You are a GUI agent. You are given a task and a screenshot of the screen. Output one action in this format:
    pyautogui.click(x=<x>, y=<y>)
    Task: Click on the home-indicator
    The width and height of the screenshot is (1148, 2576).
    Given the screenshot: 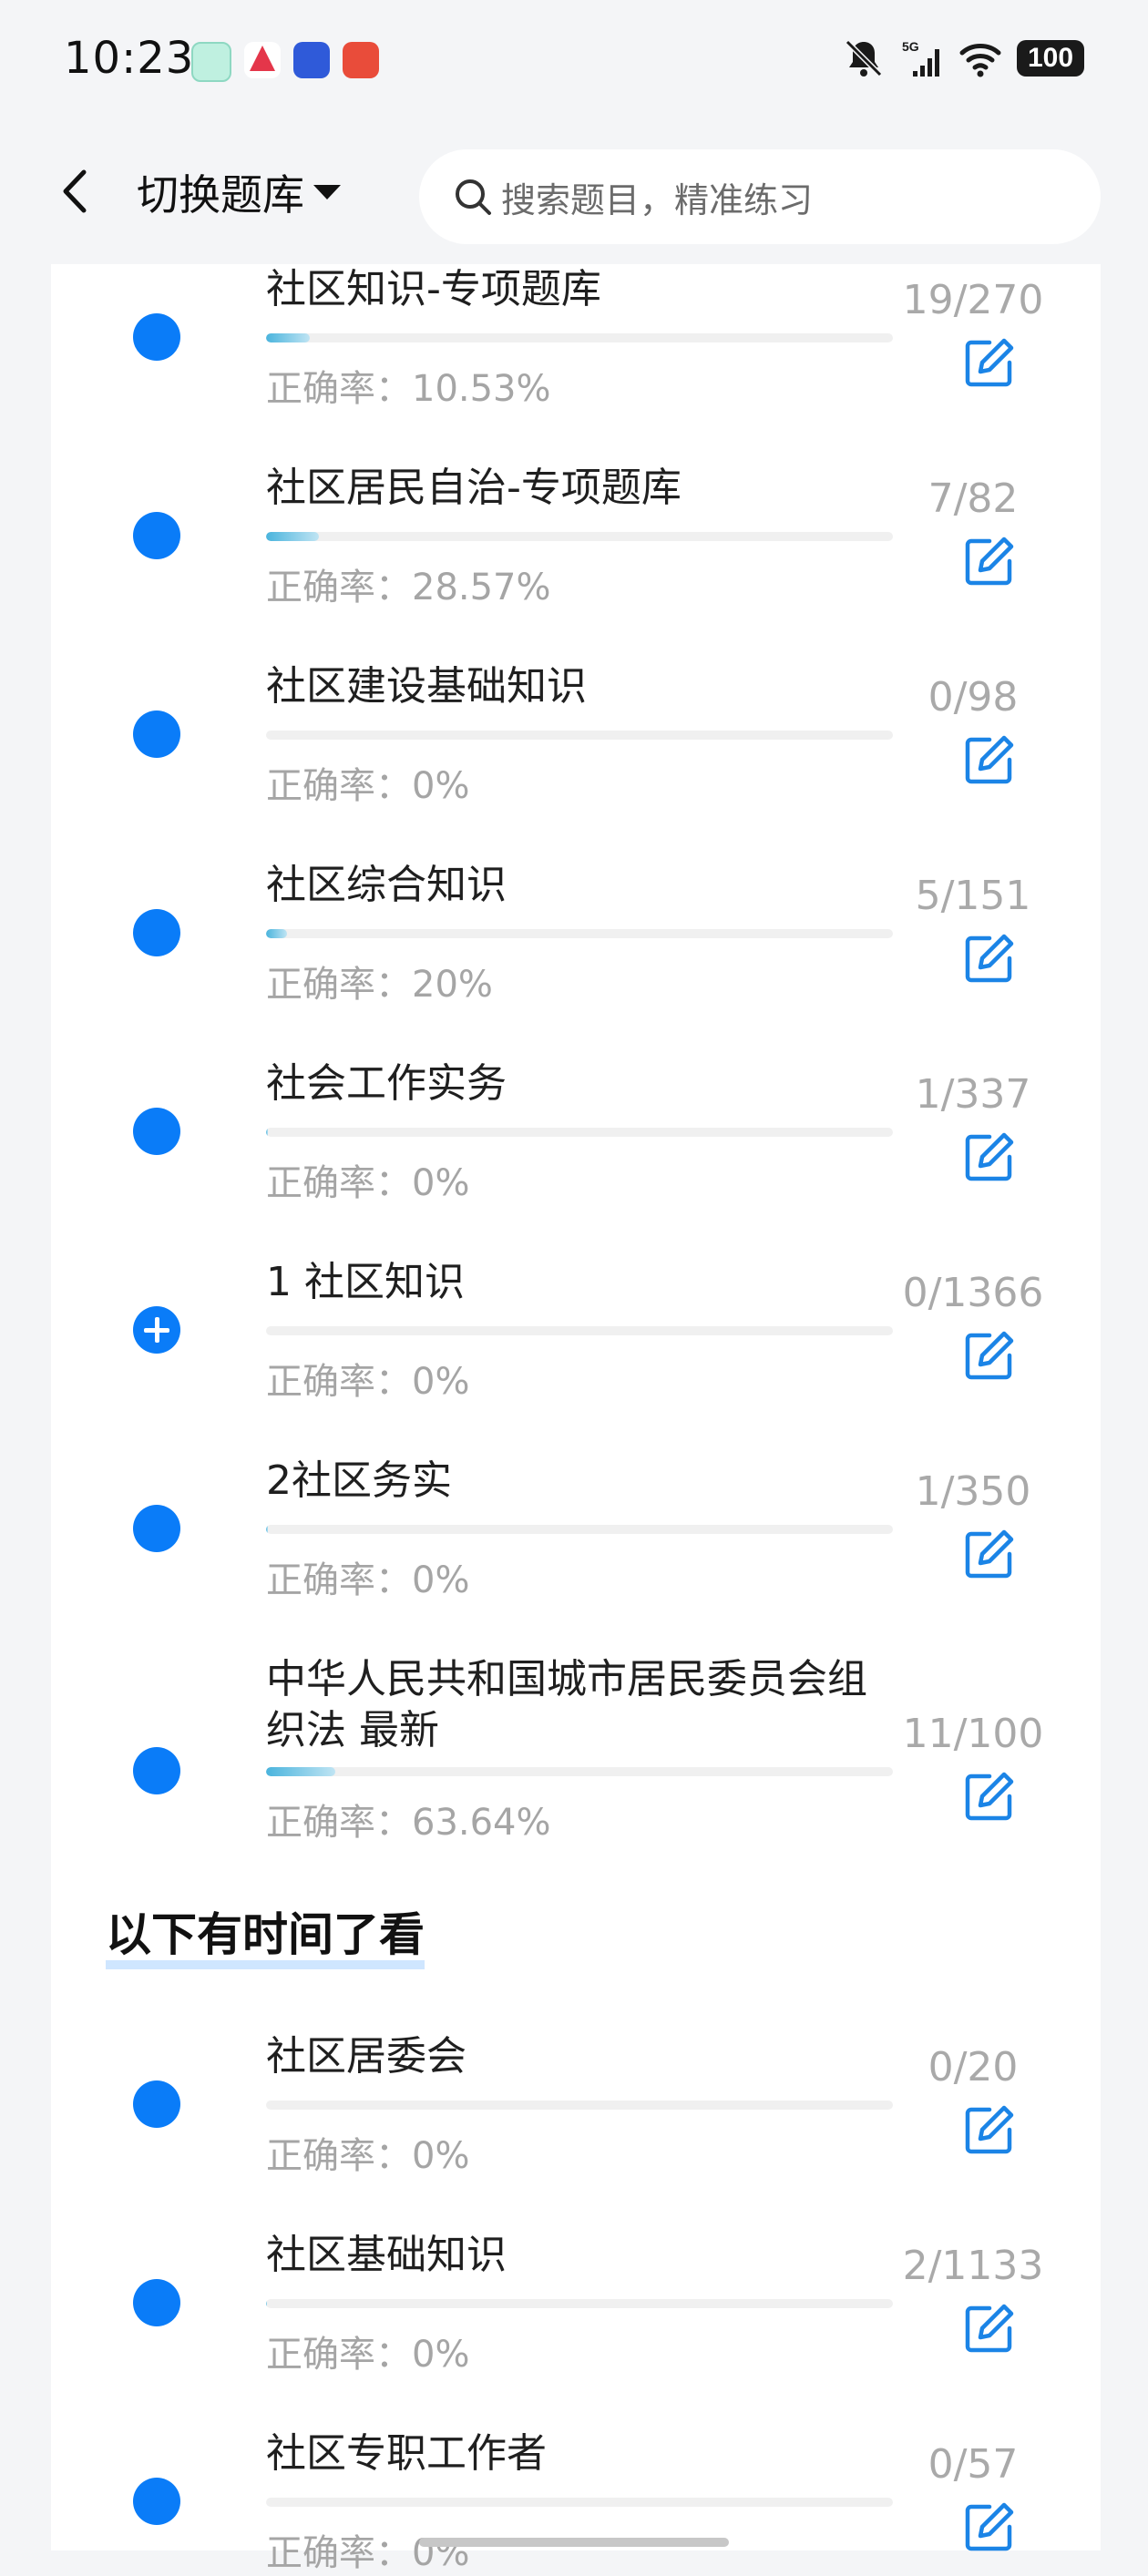 What is the action you would take?
    pyautogui.click(x=574, y=2542)
    